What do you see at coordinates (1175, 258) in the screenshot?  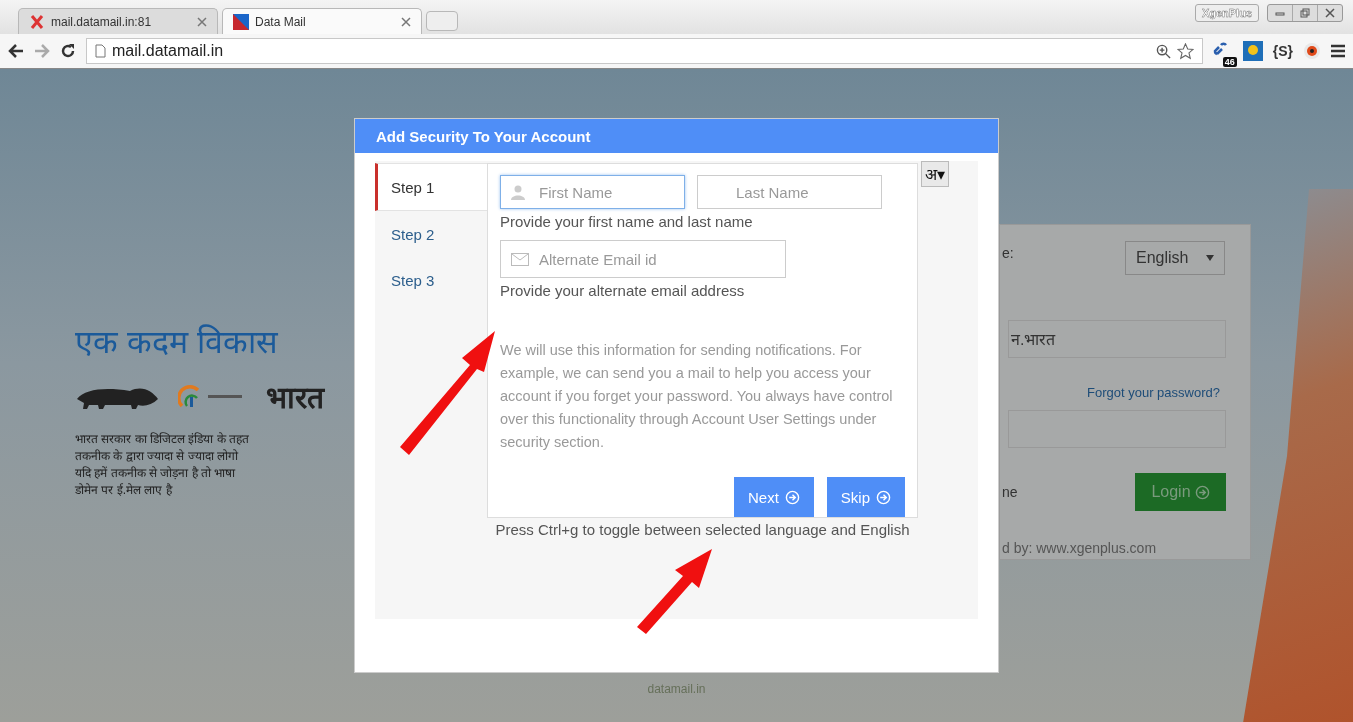 I see `language-select: English` at bounding box center [1175, 258].